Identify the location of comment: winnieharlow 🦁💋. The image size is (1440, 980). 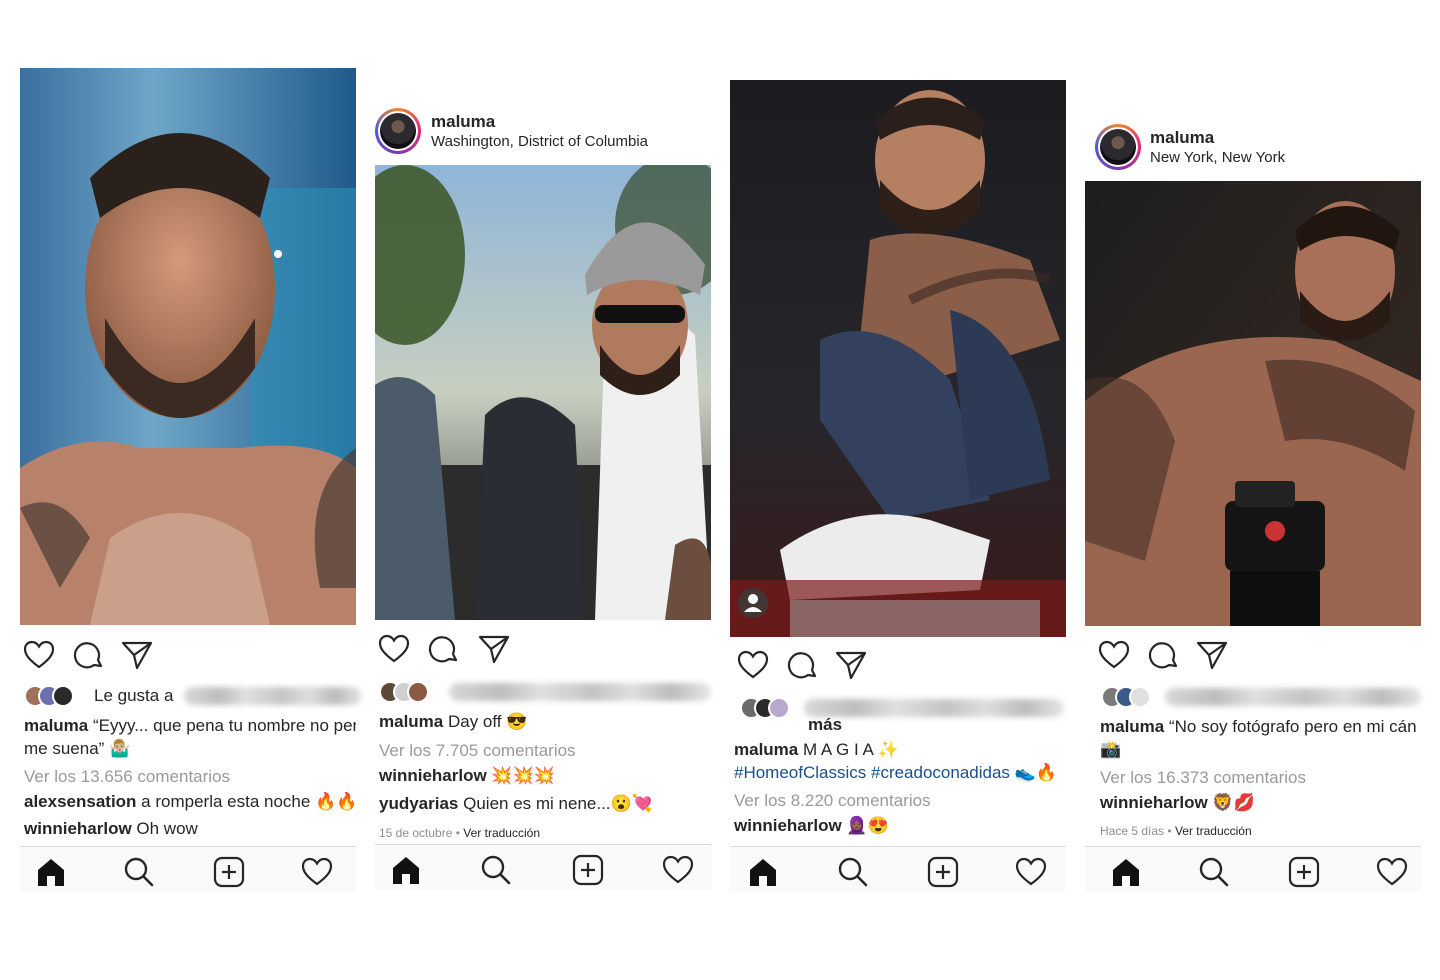
(1260, 802).